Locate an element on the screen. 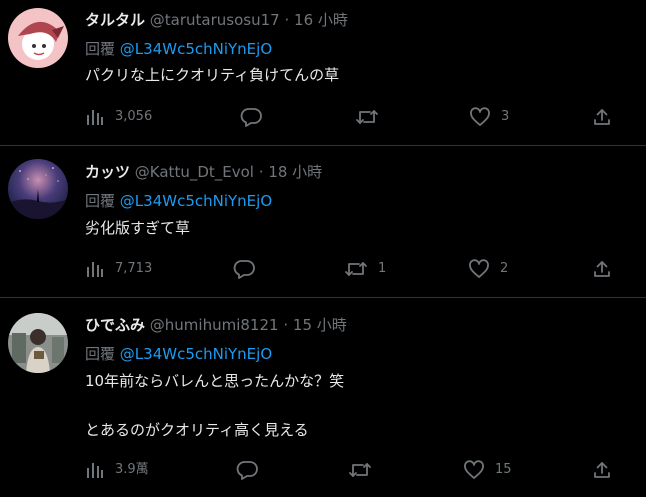 This screenshot has width=646, height=497. like-button: 15 is located at coordinates (487, 470).